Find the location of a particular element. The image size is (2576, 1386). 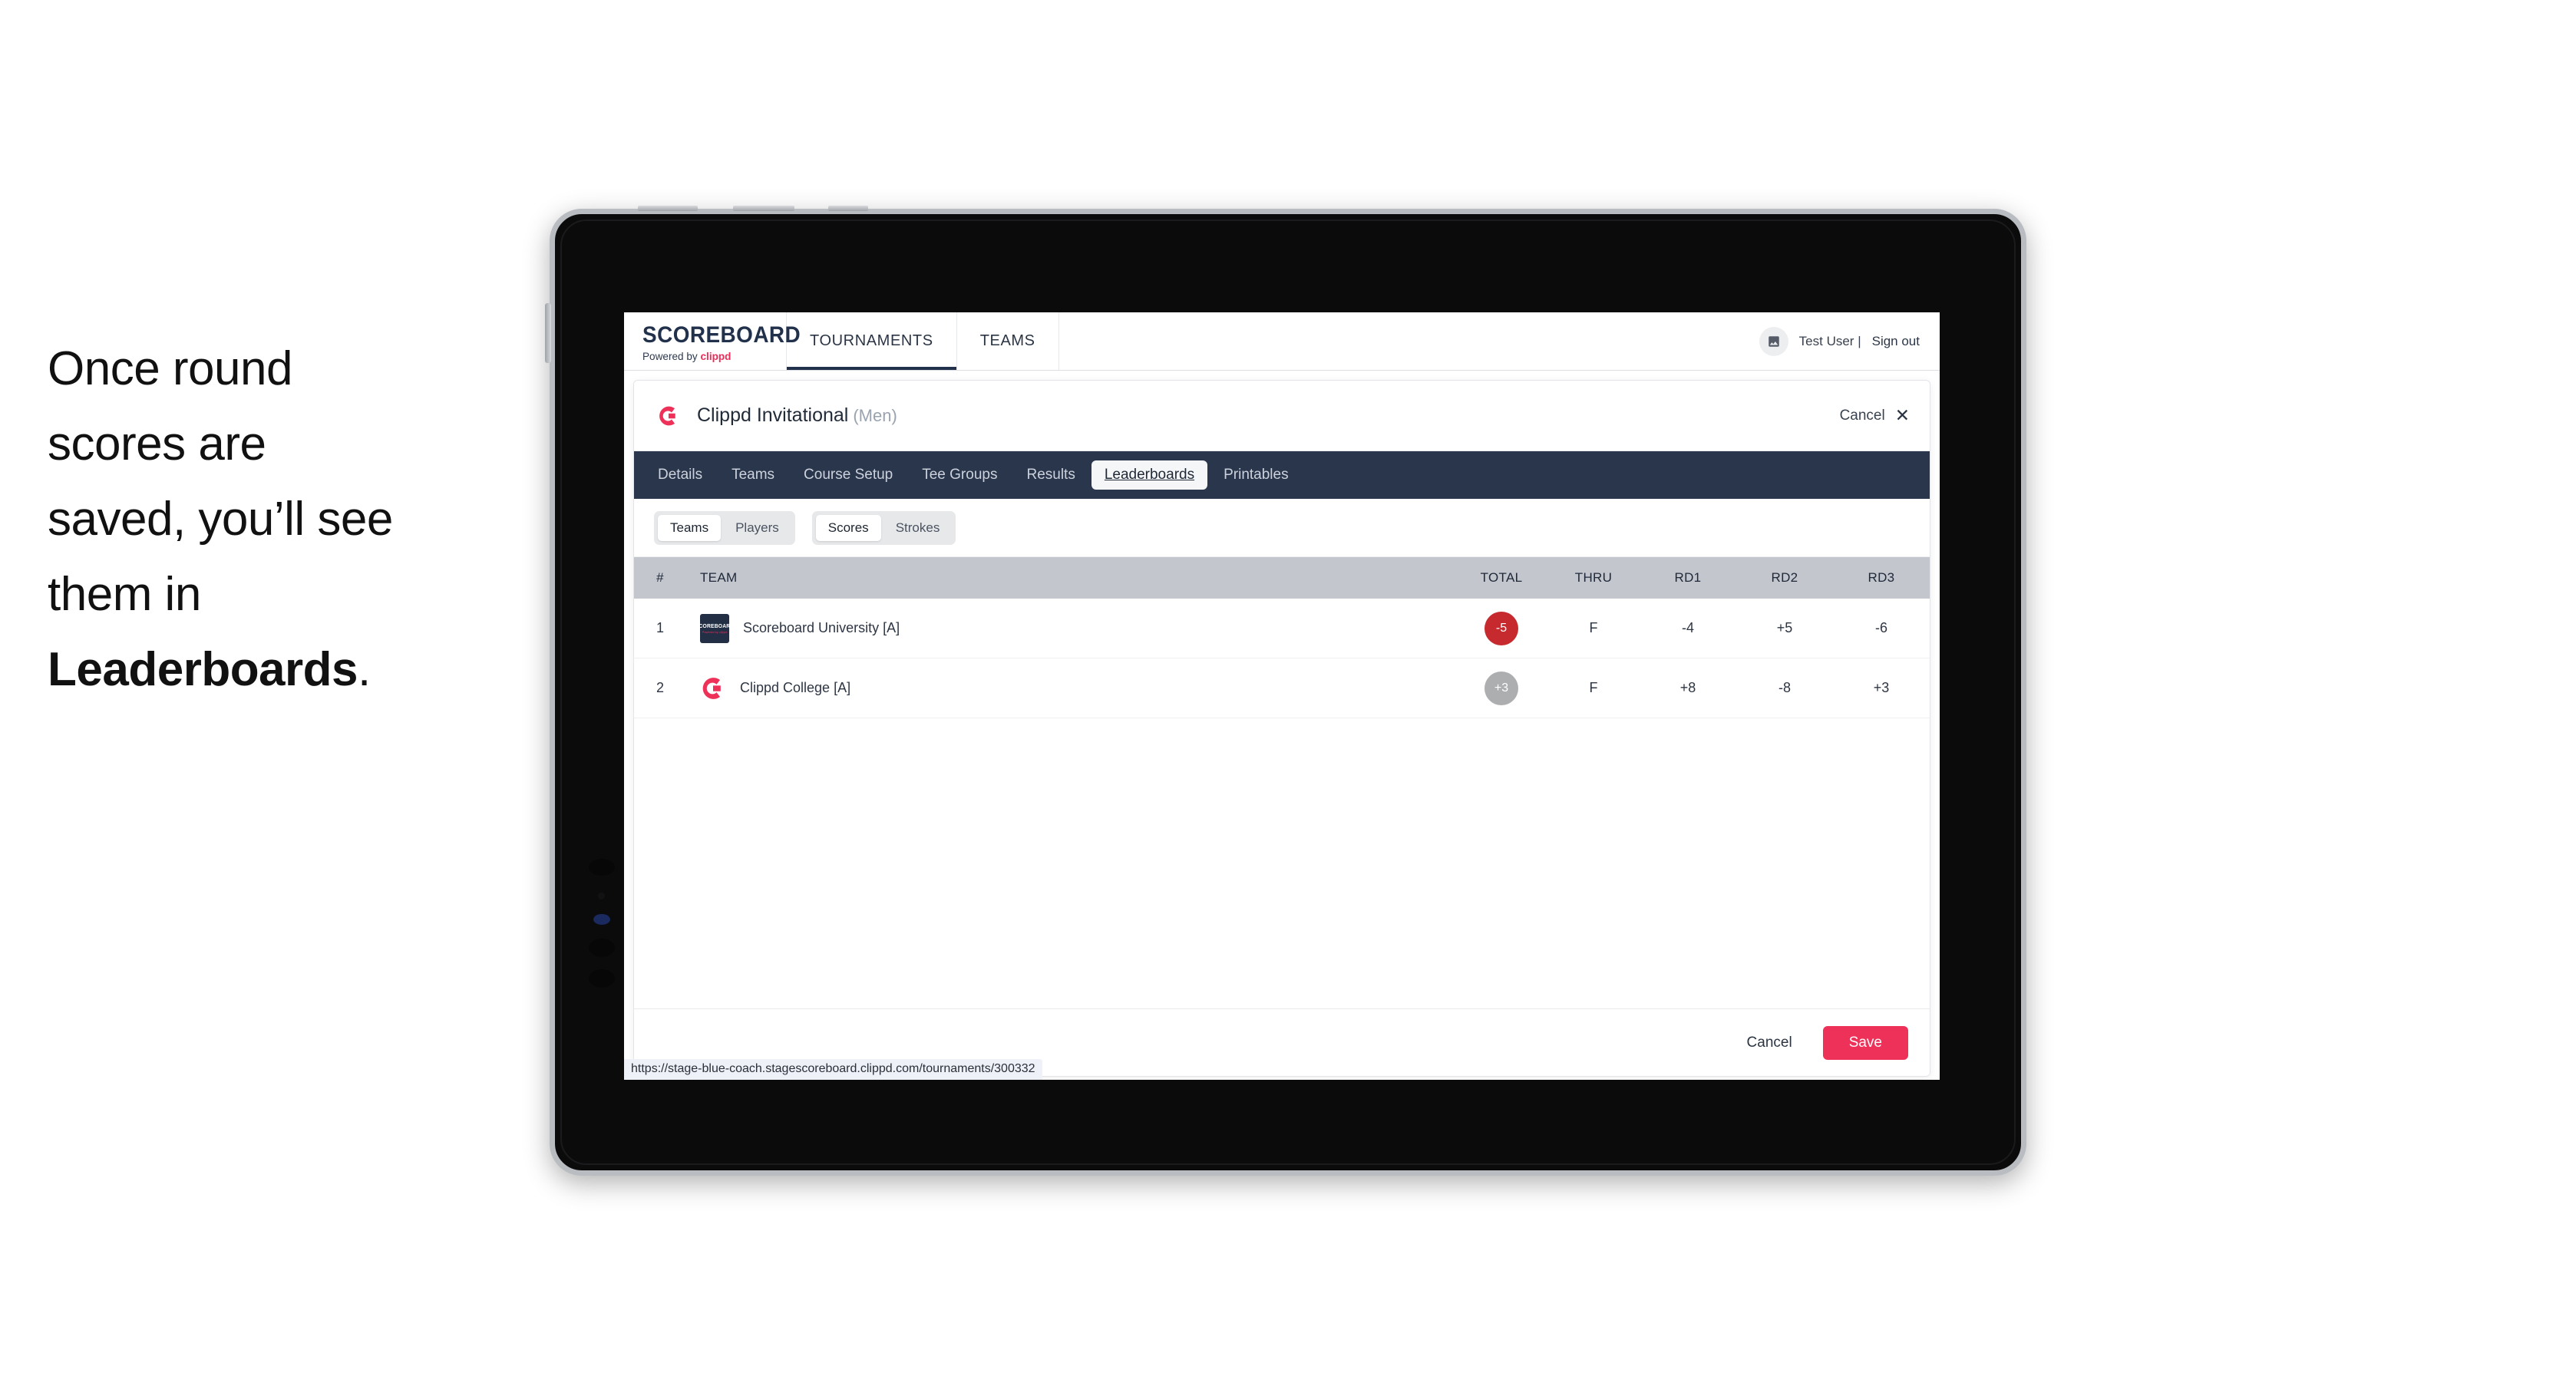

primary-nav: TOURNAMENTS TEAMS is located at coordinates (923, 341).